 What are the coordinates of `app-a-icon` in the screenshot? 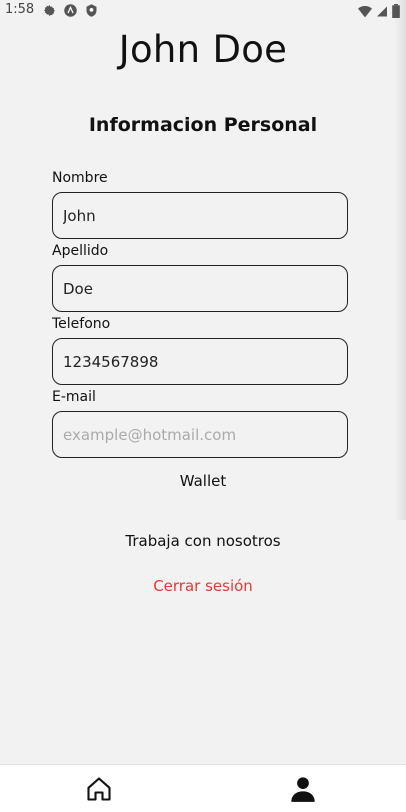 It's located at (70, 10).